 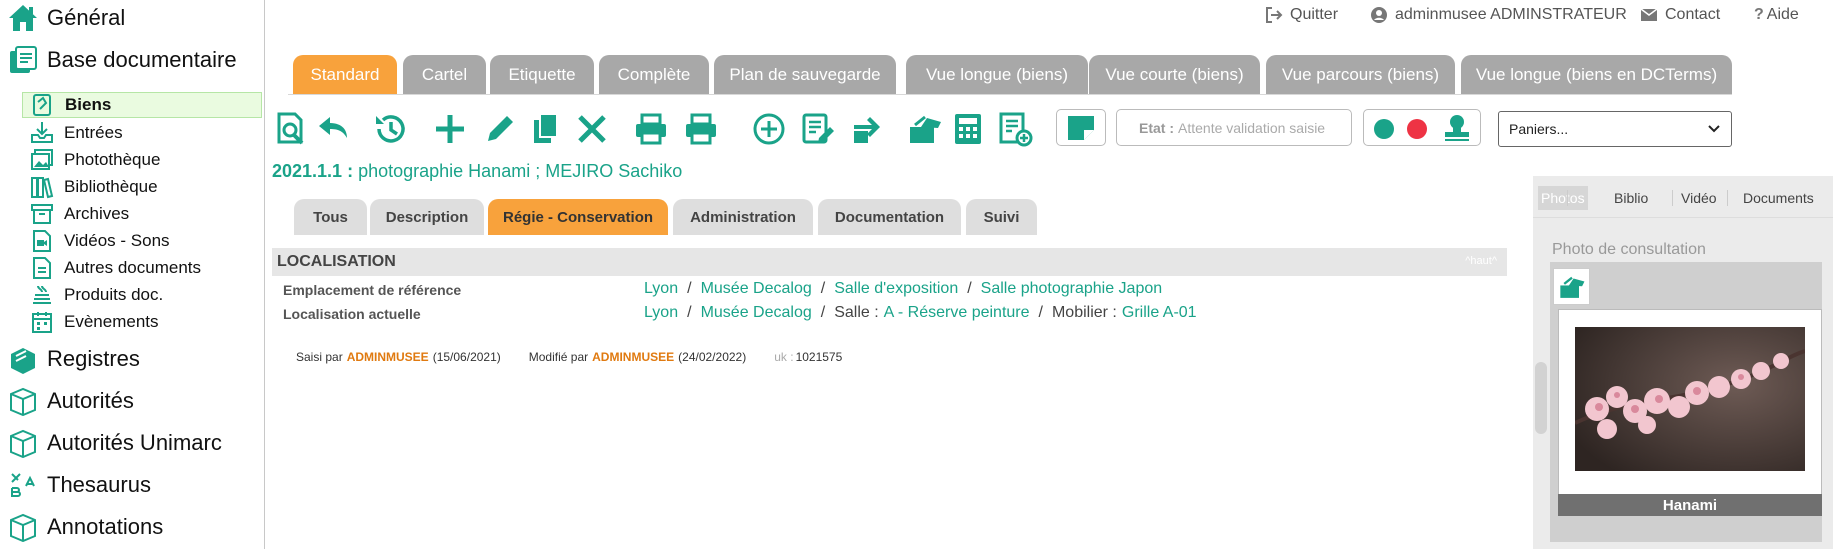 What do you see at coordinates (71, 401) in the screenshot?
I see `nav-autorites: Autorités` at bounding box center [71, 401].